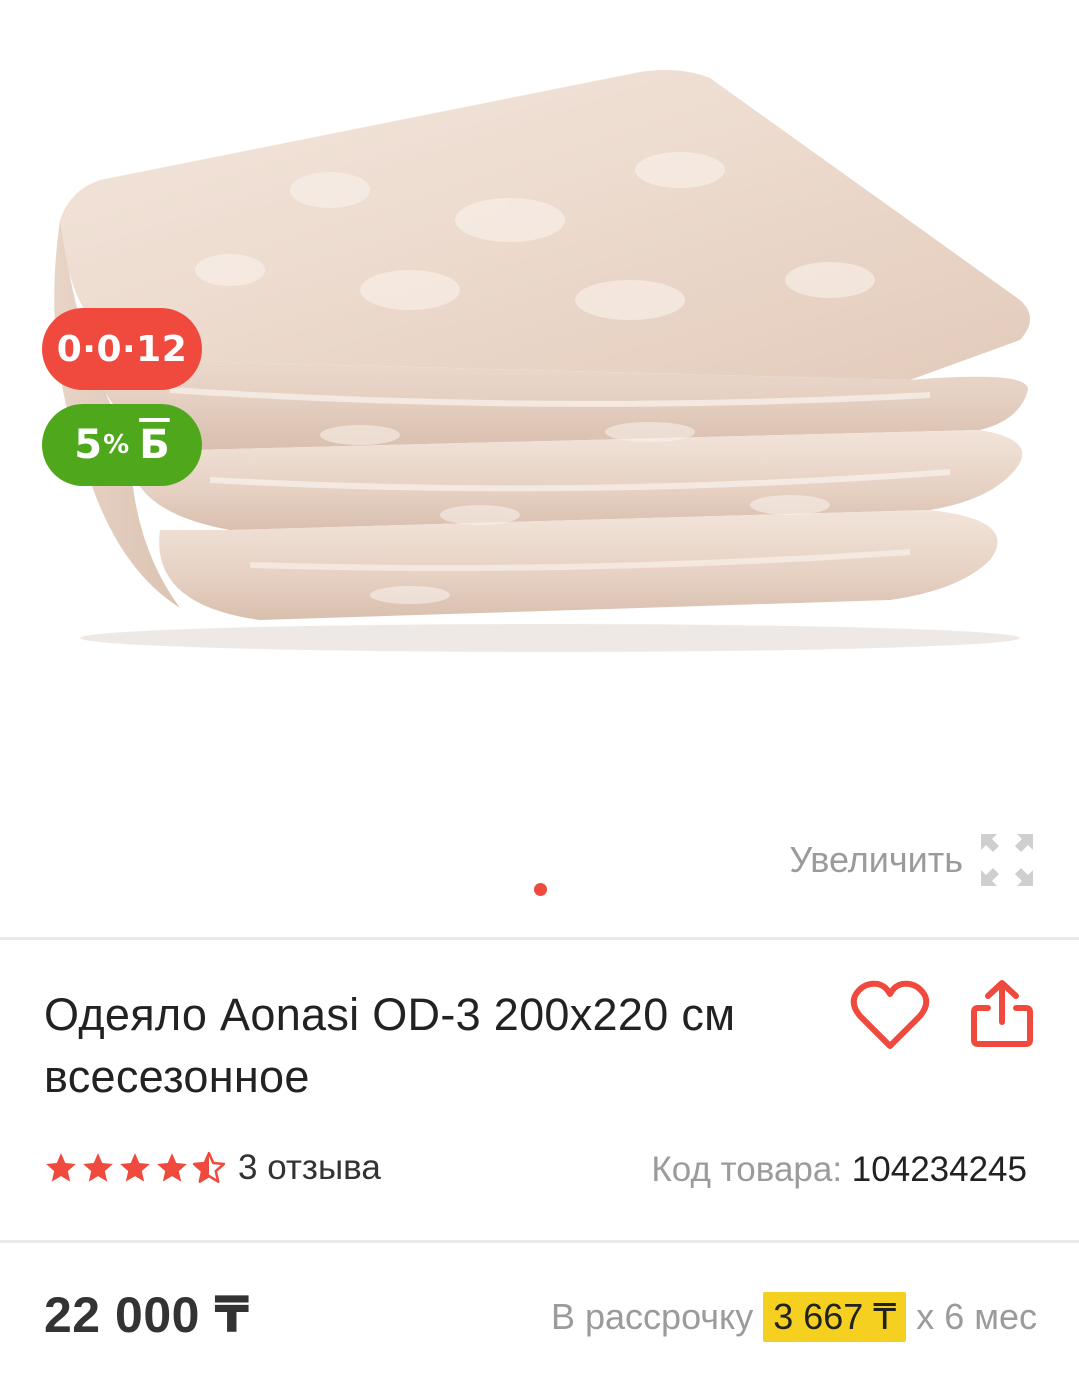 The image size is (1079, 1379). I want to click on installment-badge: 0·0·12, so click(122, 349).